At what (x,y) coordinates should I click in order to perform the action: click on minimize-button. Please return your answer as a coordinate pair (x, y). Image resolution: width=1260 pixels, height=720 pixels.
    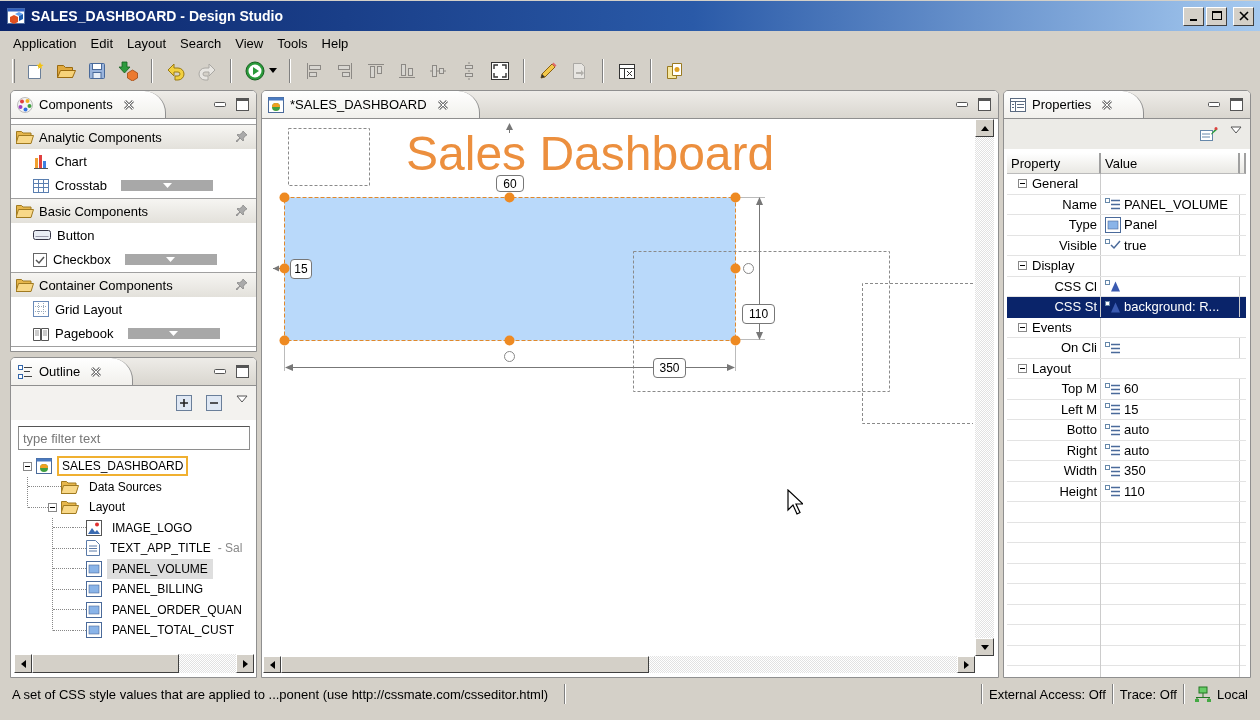
    Looking at the image, I should click on (1193, 16).